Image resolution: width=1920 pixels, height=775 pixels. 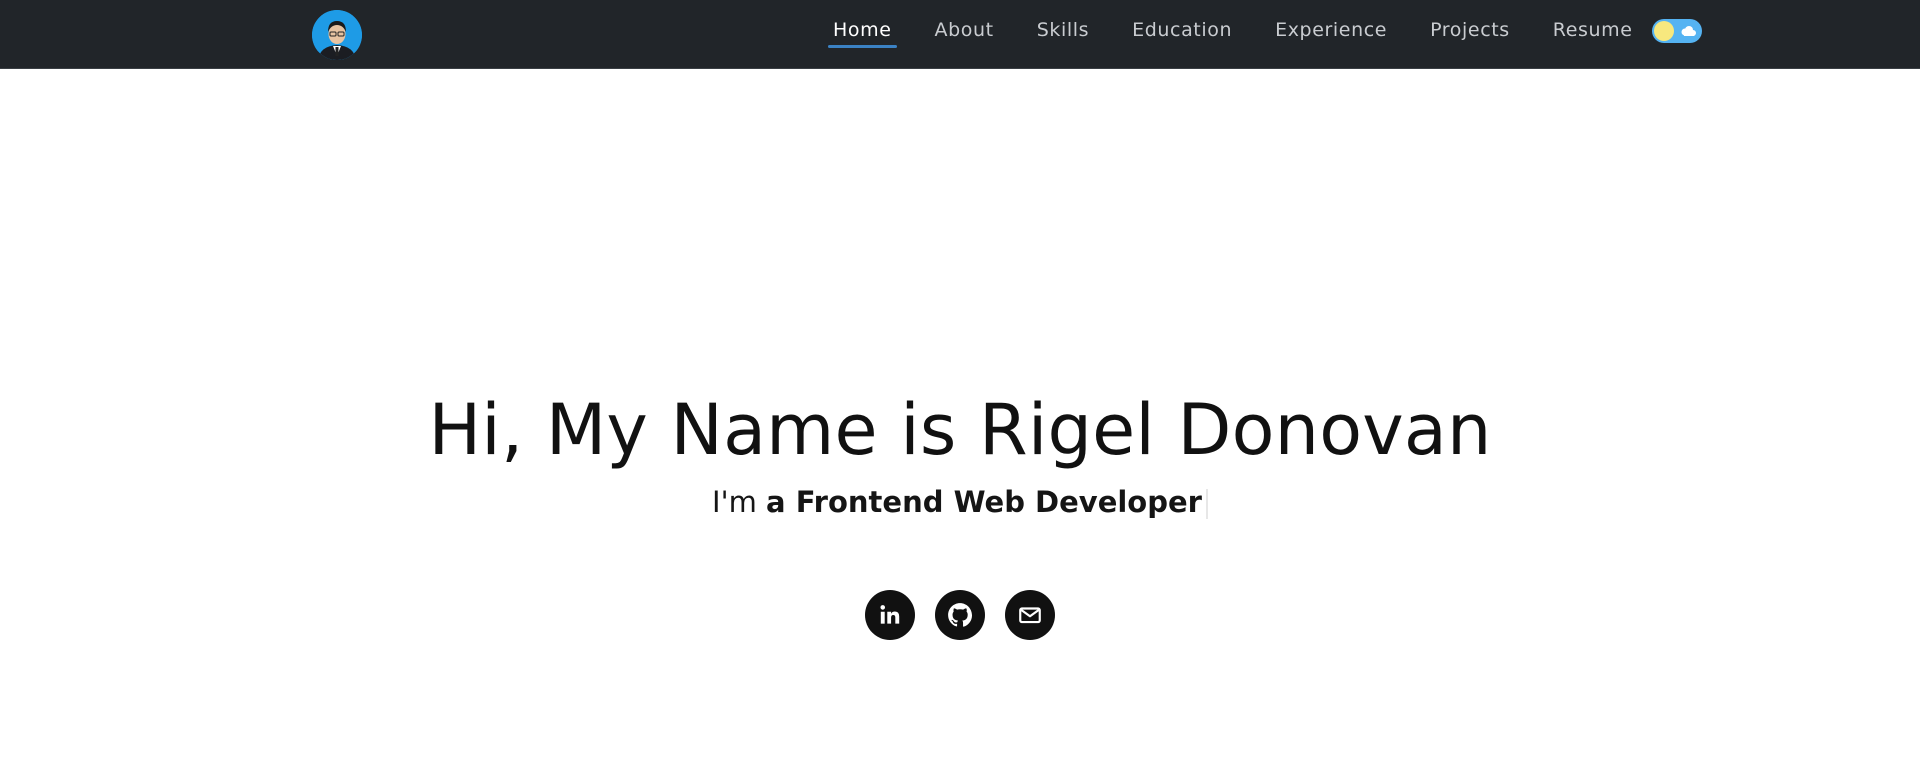 I want to click on social-links, so click(x=970, y=615).